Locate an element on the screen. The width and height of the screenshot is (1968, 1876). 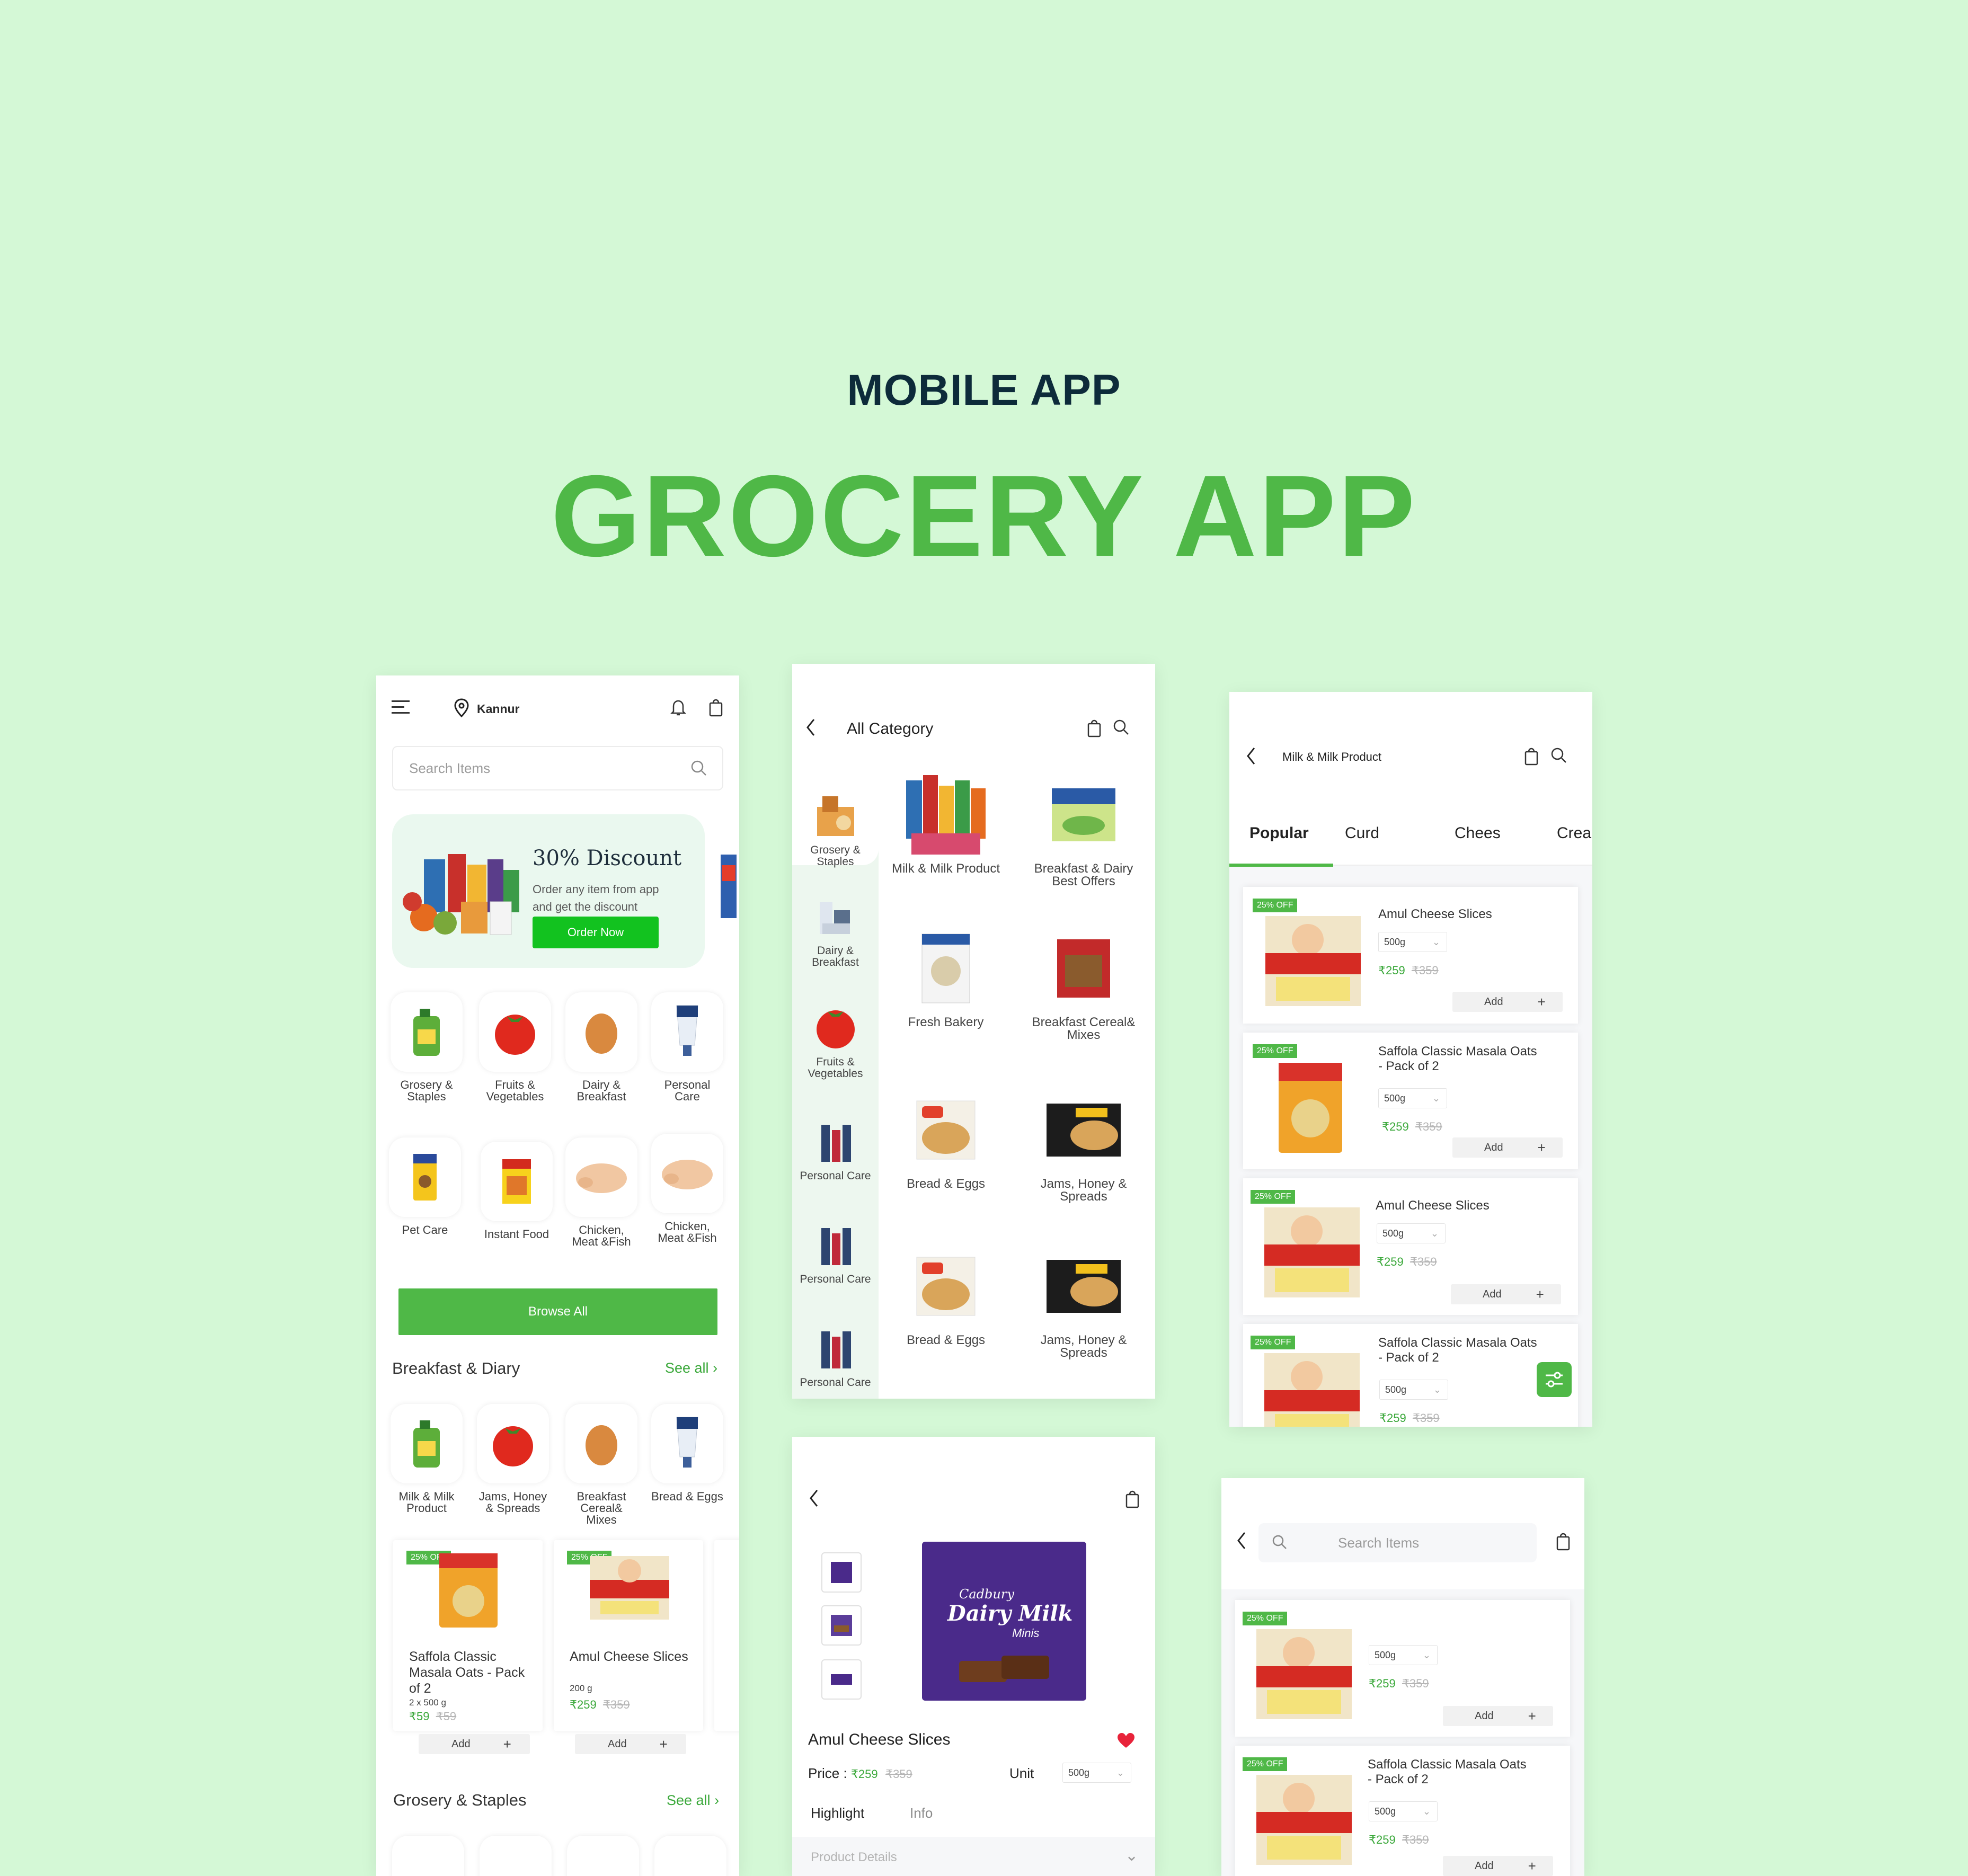
category-tile-jams: Jams, Honey & Spreads is located at coordinates (513, 1459).